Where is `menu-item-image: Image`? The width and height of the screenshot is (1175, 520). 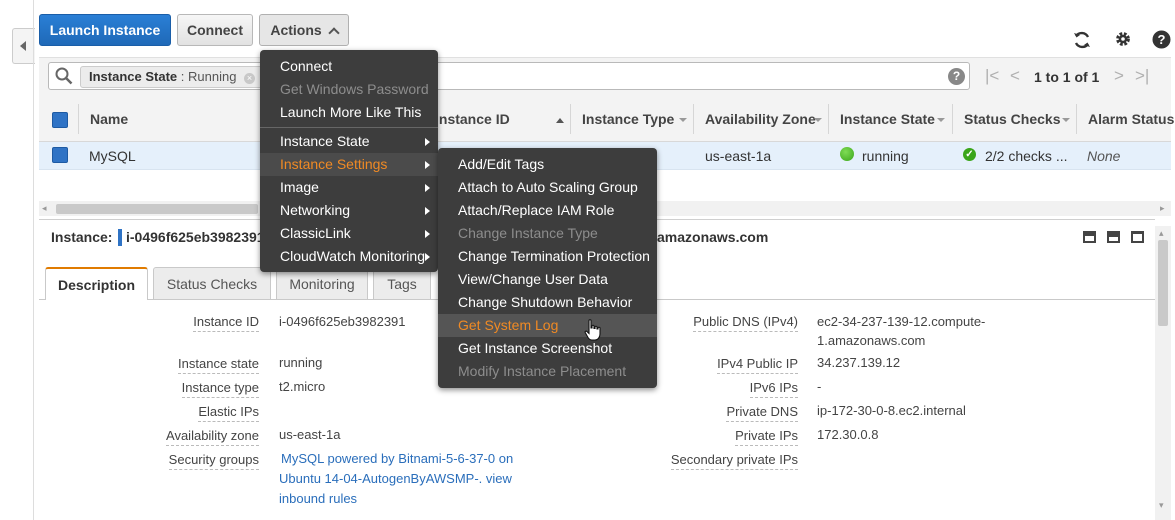 menu-item-image: Image is located at coordinates (349, 187).